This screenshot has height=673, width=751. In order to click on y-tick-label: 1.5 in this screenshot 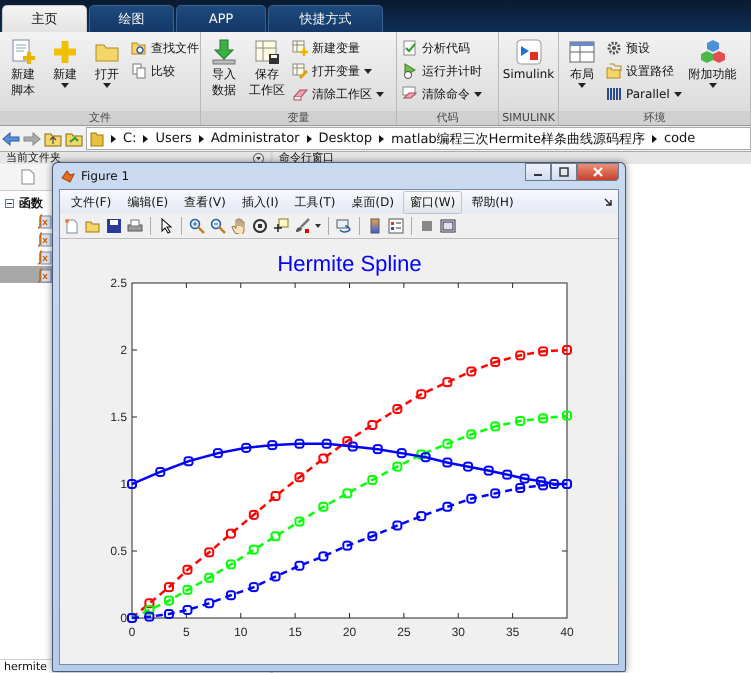, I will do `click(118, 417)`.